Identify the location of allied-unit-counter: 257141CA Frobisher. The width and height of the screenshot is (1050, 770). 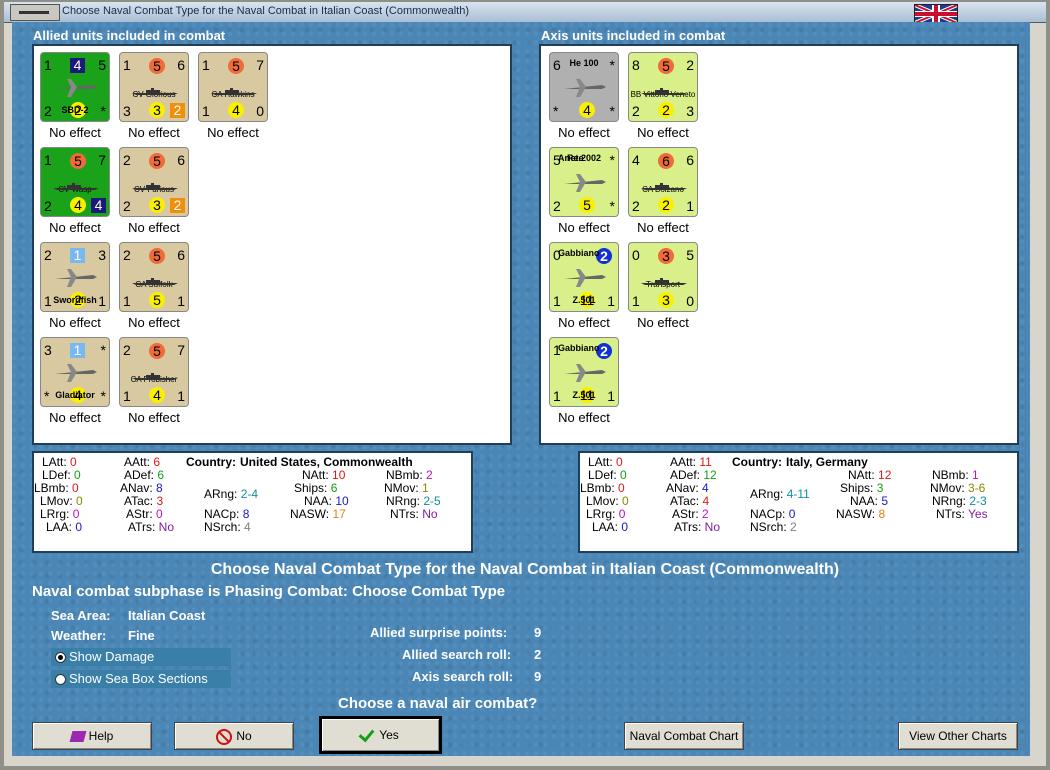
(154, 372).